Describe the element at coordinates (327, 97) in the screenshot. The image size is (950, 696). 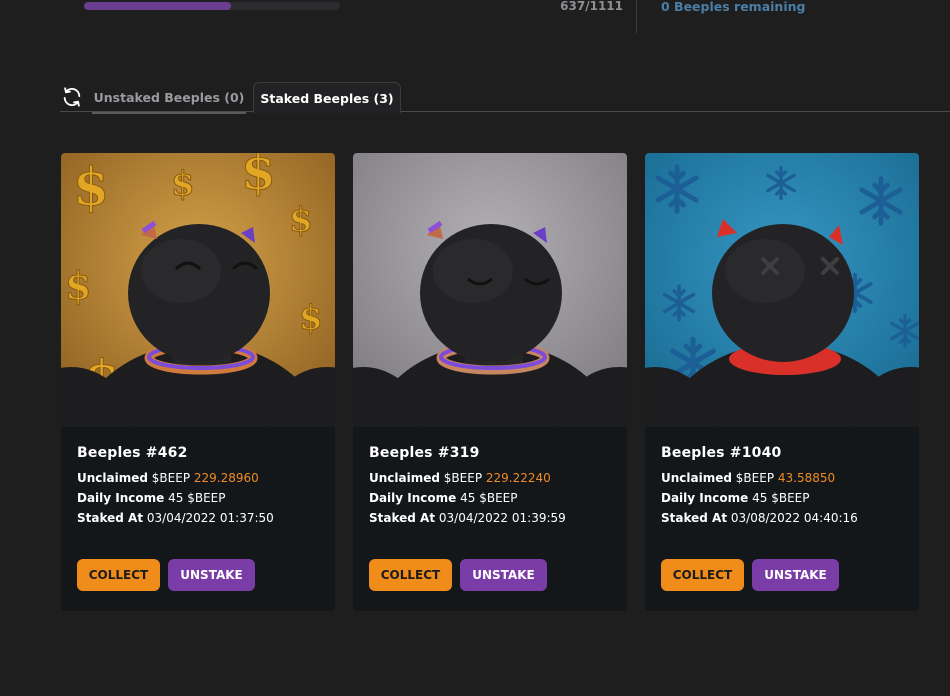
I see `tab-staked-beeples: Staked Beeples (3)` at that location.